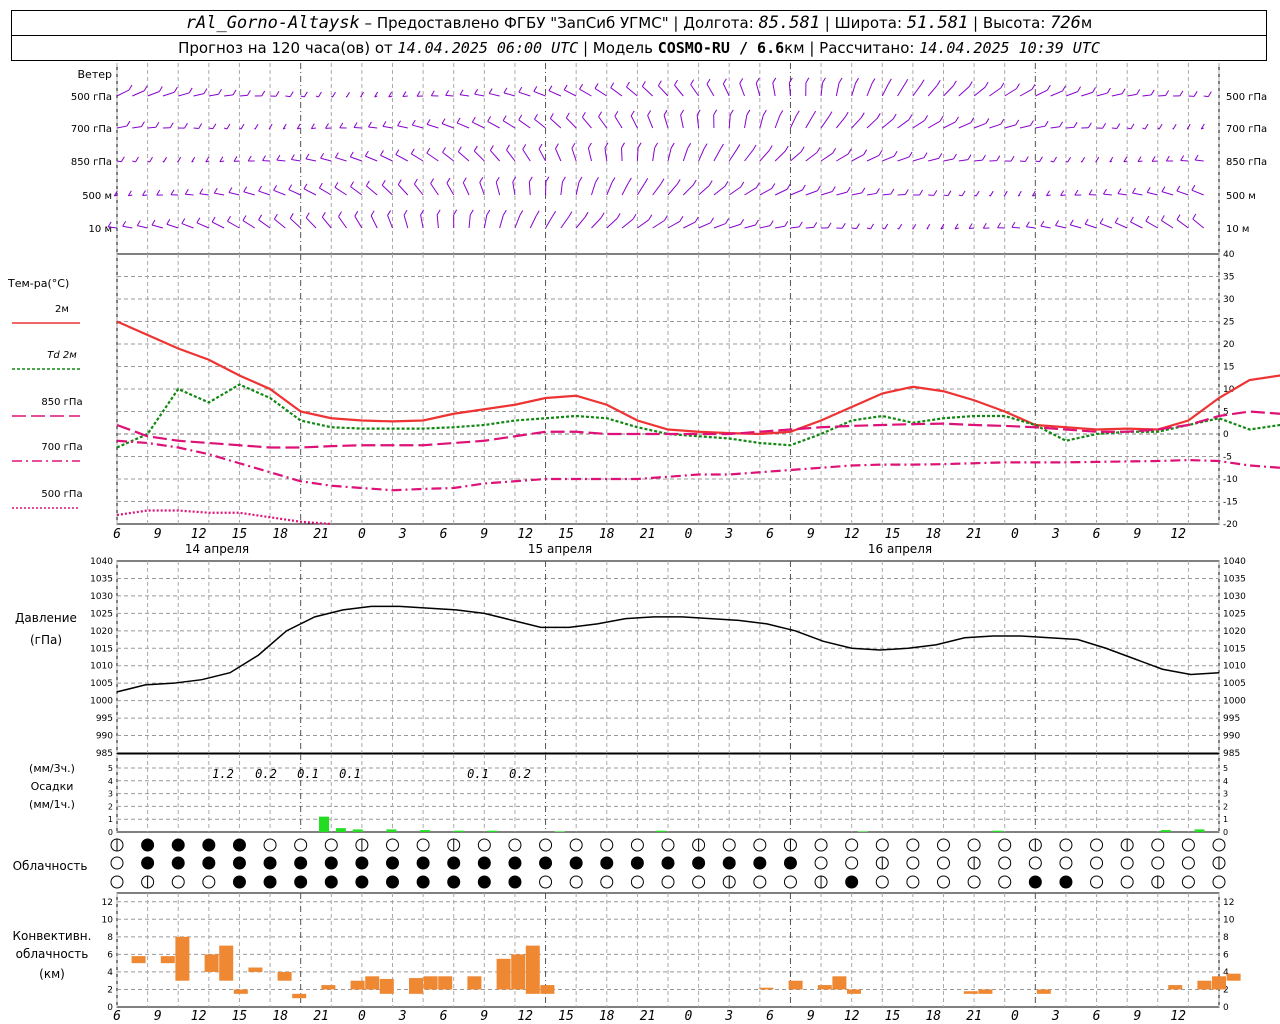 This screenshot has width=1280, height=1024. What do you see at coordinates (362, 534) in the screenshot?
I see `hour-tick-label: 0` at bounding box center [362, 534].